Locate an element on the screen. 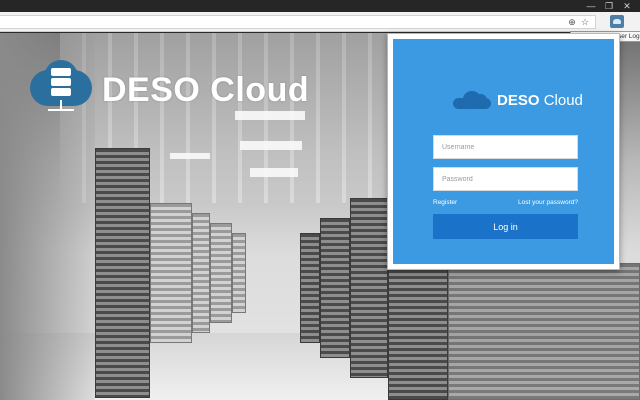 Image resolution: width=640 pixels, height=400 pixels. login-button: Log in is located at coordinates (505, 226).